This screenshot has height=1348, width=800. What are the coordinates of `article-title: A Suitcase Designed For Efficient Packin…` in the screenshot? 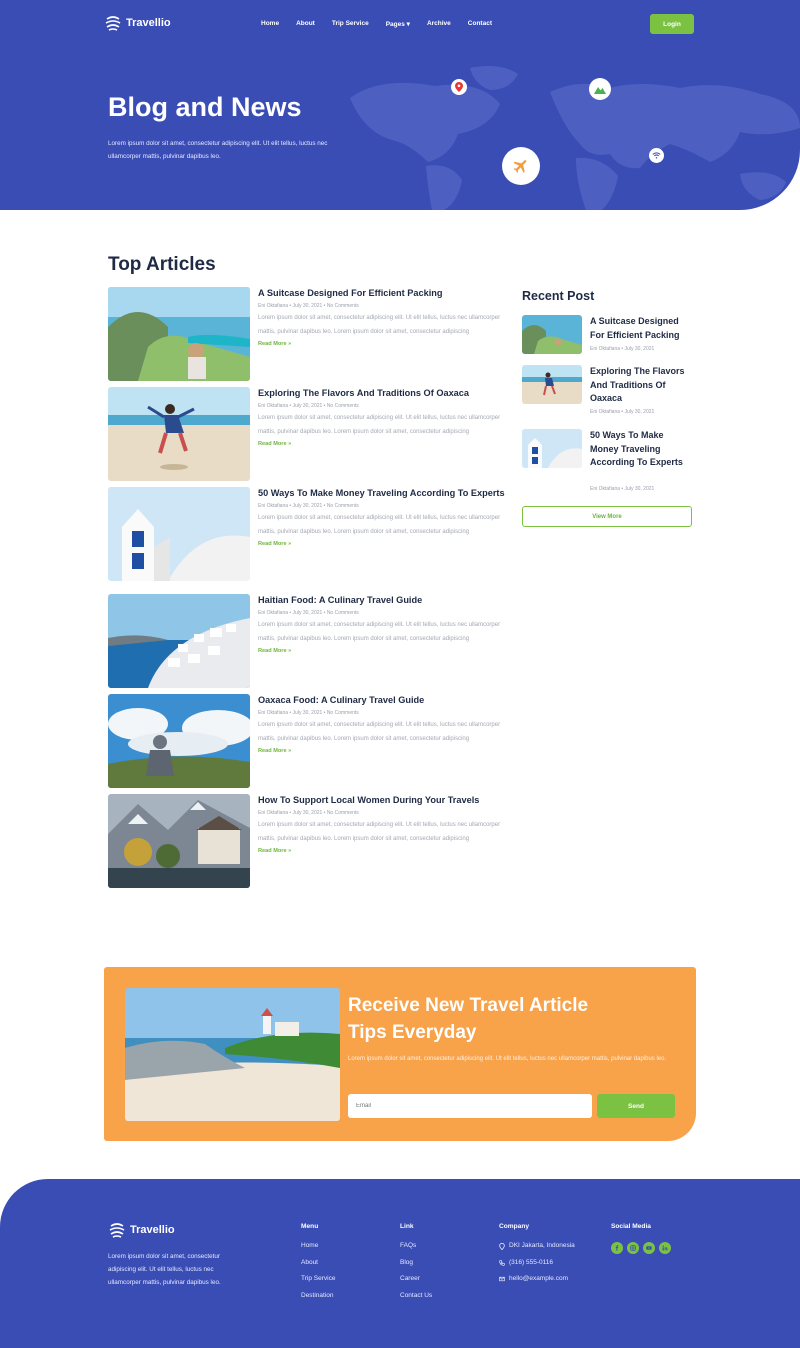 It's located at (383, 293).